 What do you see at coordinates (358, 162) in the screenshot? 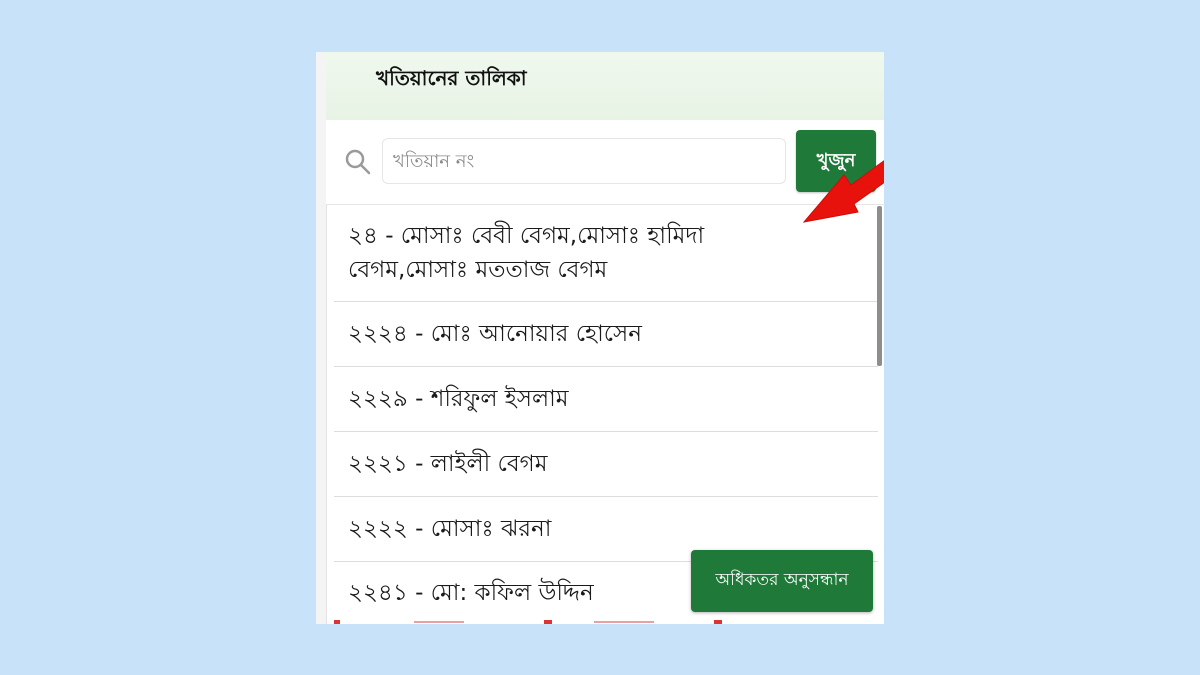
I see `search-icon` at bounding box center [358, 162].